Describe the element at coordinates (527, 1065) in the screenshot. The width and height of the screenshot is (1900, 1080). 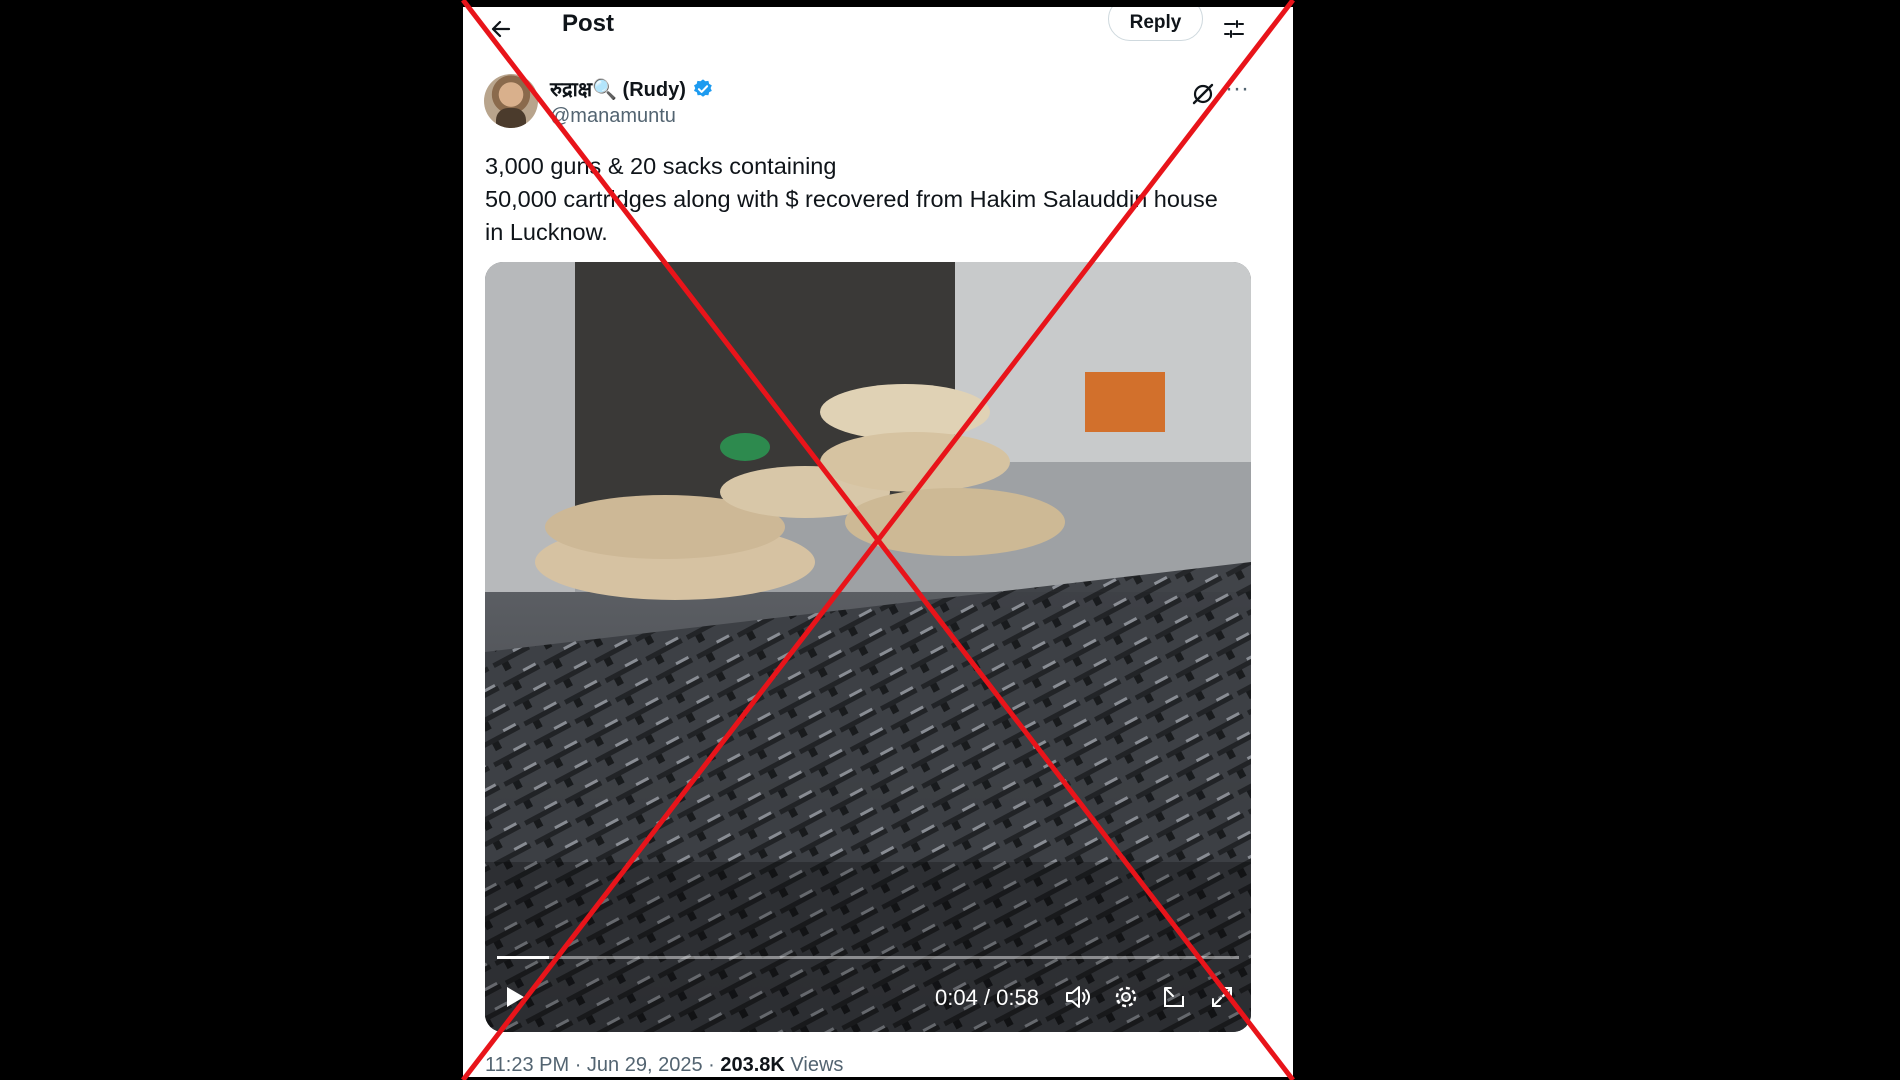
I see `post-time: 11:23 PM` at that location.